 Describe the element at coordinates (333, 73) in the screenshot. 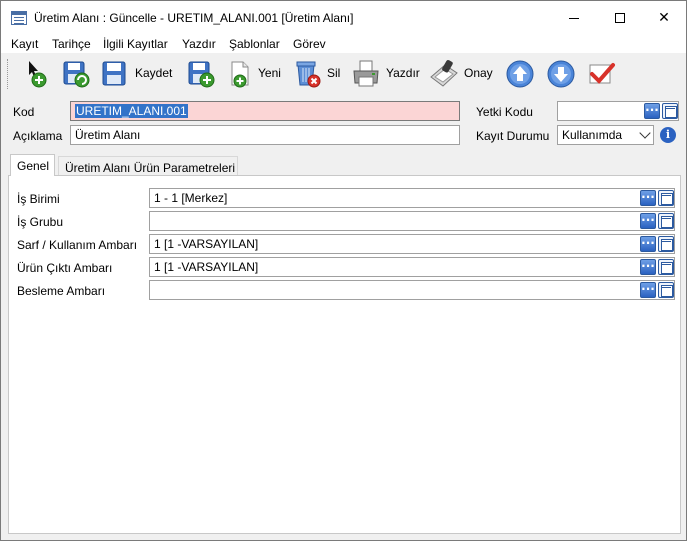

I see `delete-button-label: Sil` at that location.